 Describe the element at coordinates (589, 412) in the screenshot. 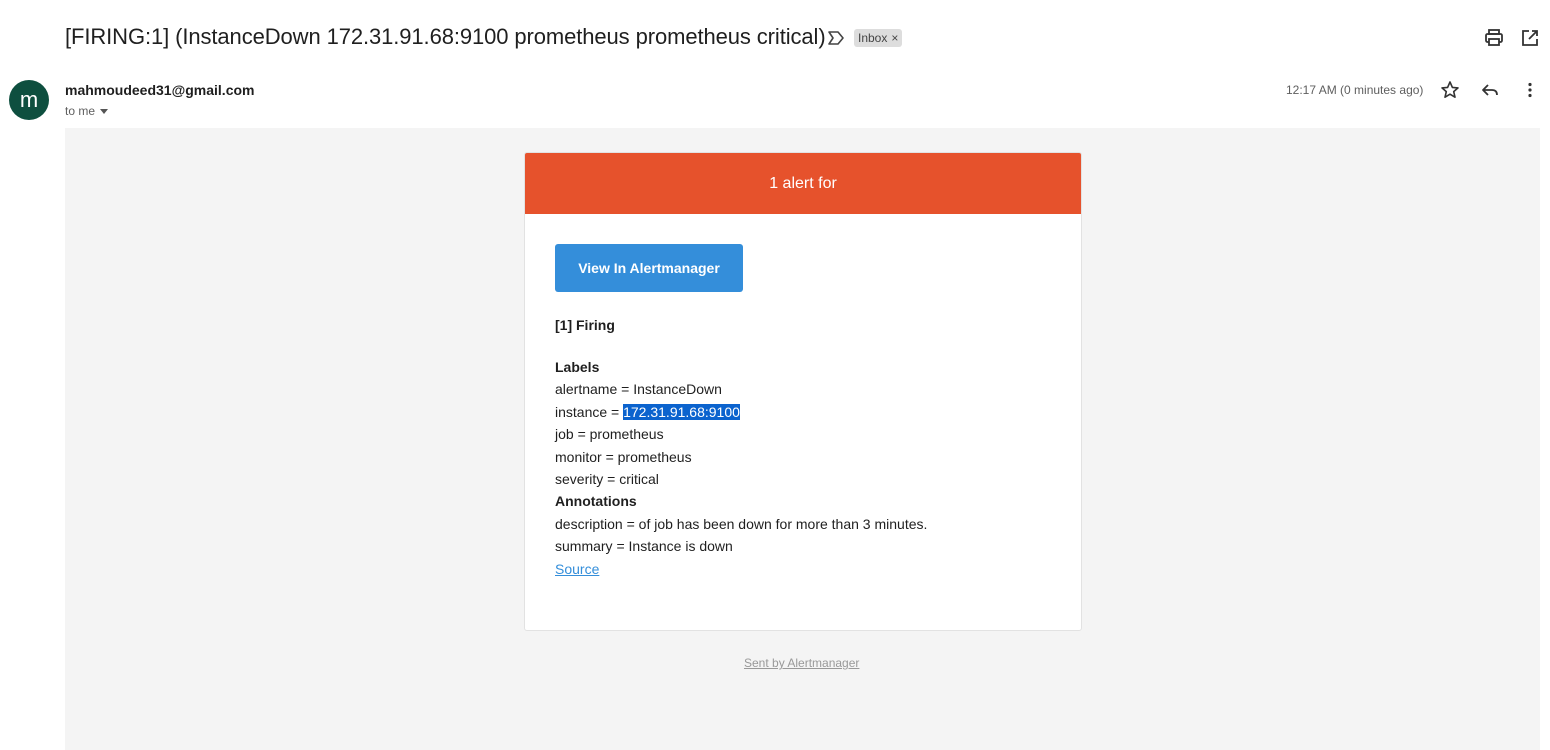

I see `label-instance-key: instance =` at that location.